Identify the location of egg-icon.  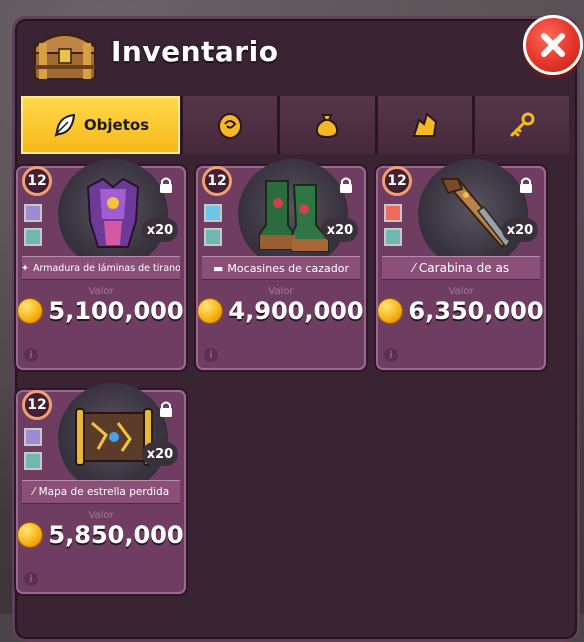
(230, 126).